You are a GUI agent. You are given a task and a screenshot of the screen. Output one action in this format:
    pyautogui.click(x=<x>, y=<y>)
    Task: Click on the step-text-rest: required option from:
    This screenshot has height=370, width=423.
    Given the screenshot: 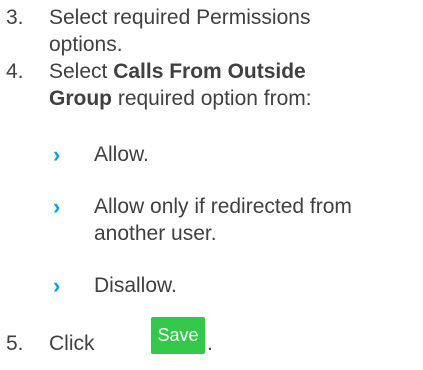 What is the action you would take?
    pyautogui.click(x=212, y=98)
    